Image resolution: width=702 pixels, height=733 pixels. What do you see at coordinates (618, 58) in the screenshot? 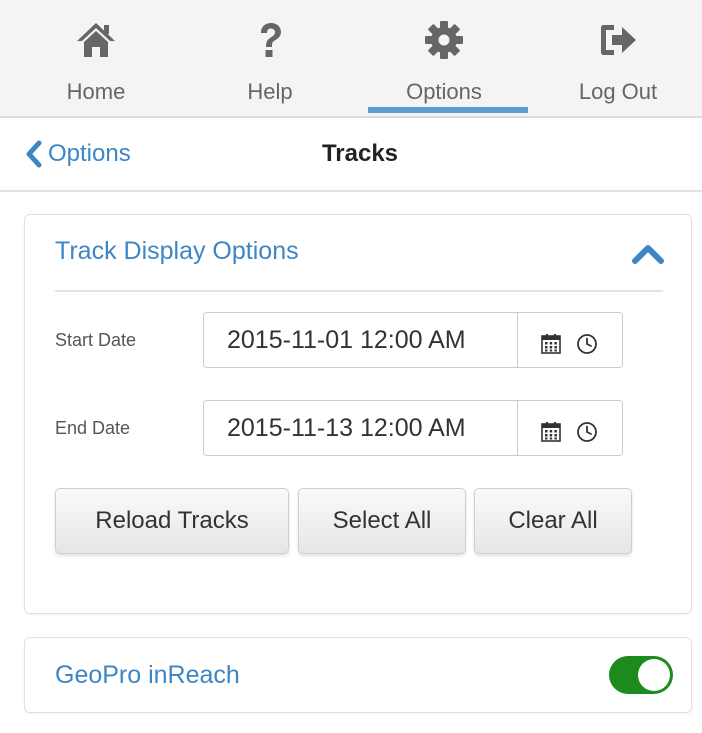
I see `nav-logout: Log Out` at bounding box center [618, 58].